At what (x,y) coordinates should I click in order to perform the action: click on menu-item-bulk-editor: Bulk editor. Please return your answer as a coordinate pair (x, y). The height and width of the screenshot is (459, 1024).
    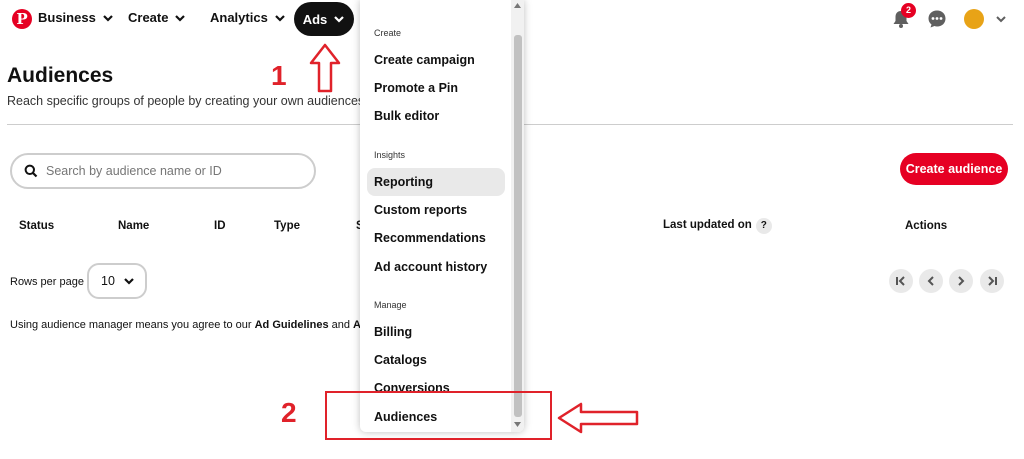
    Looking at the image, I should click on (436, 116).